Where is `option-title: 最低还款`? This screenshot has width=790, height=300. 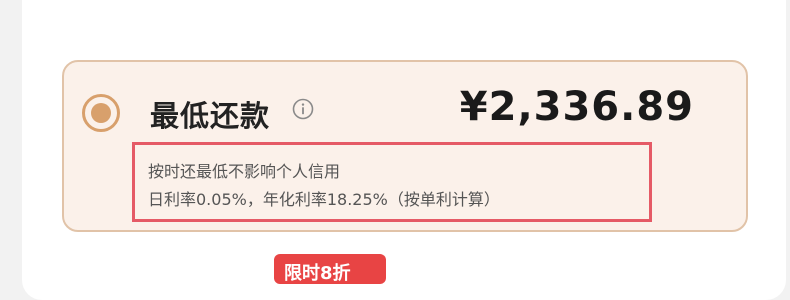
option-title: 最低还款 is located at coordinates (210, 116).